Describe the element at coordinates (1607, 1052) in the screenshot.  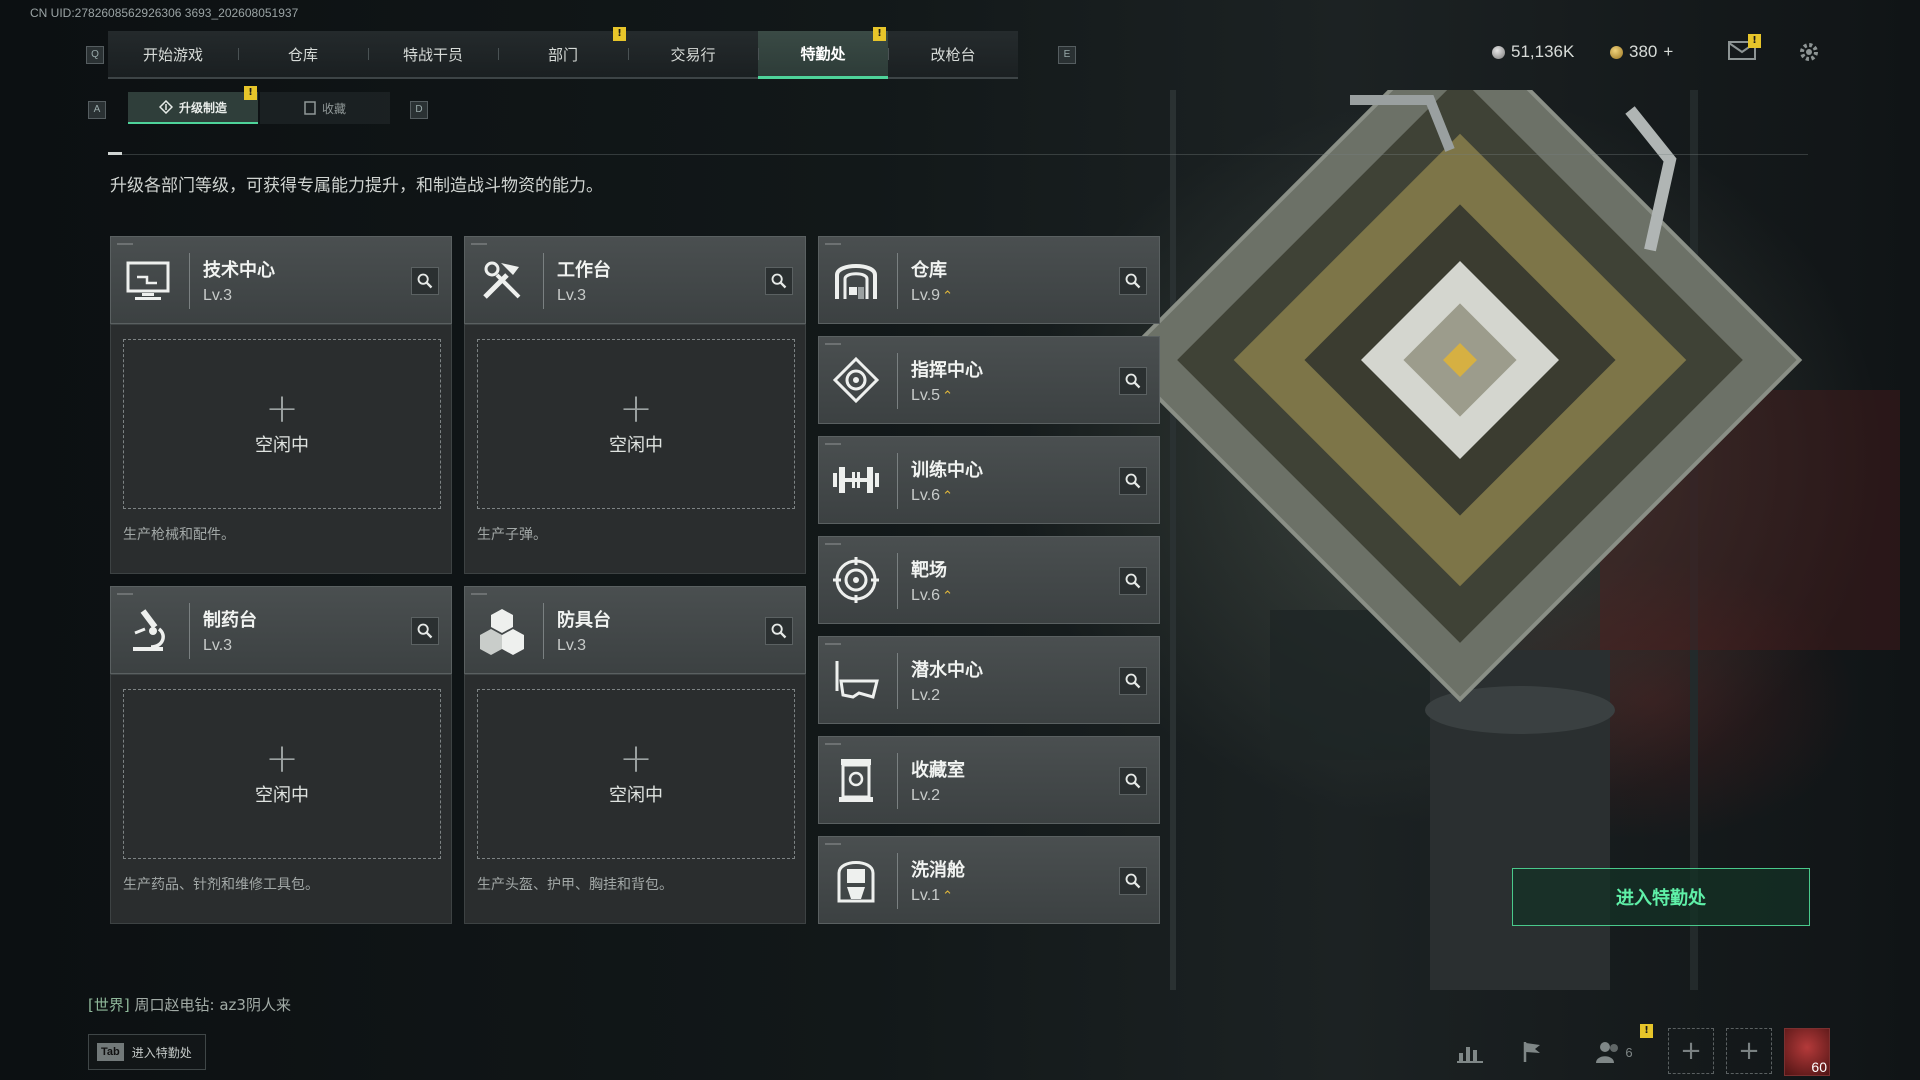
I see `friends-icon` at that location.